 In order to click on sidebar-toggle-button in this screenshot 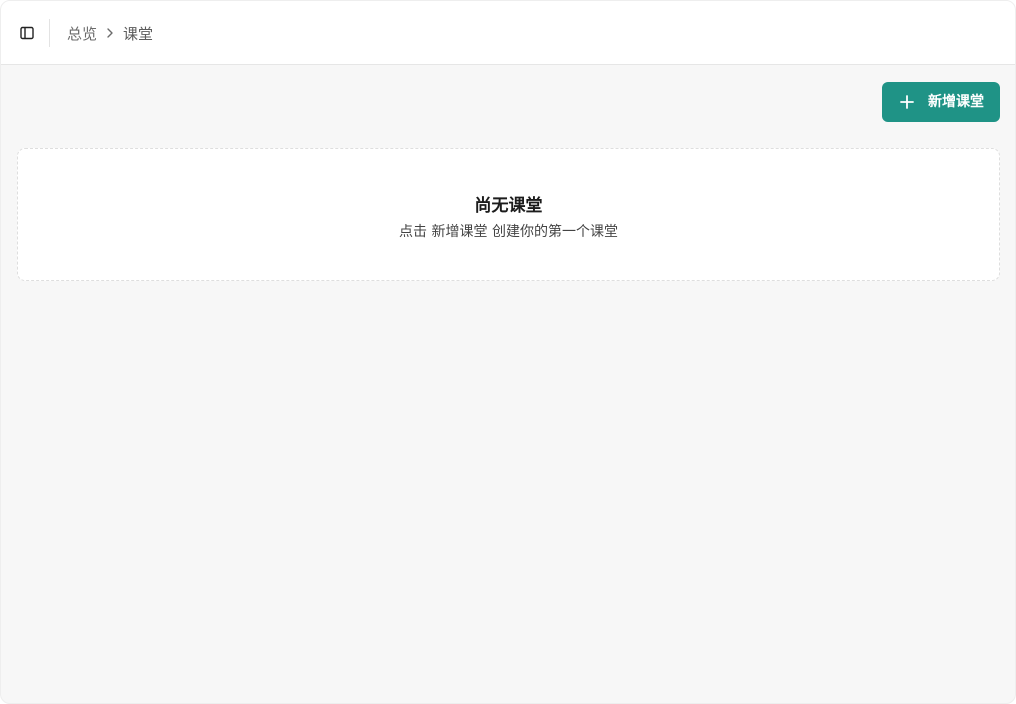, I will do `click(27, 33)`.